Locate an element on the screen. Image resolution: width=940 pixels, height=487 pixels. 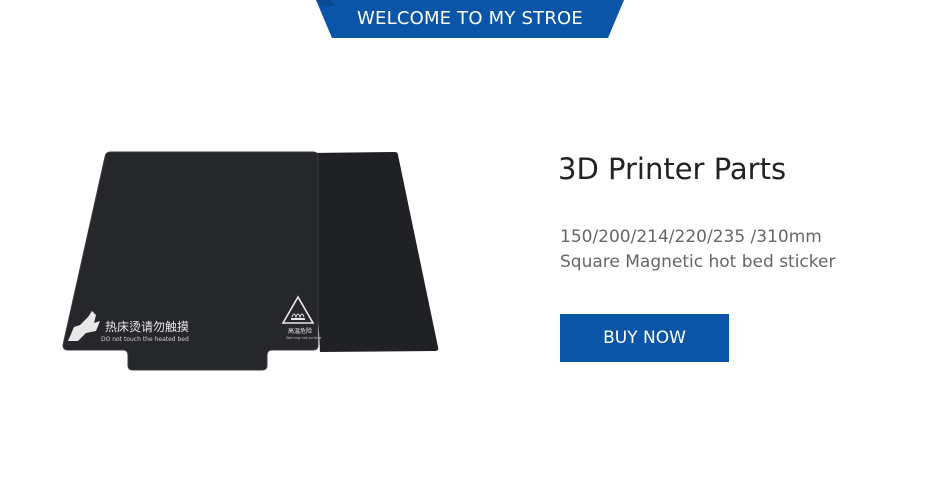
triangle-sublabel: Warning hot surface is located at coordinates (303, 338).